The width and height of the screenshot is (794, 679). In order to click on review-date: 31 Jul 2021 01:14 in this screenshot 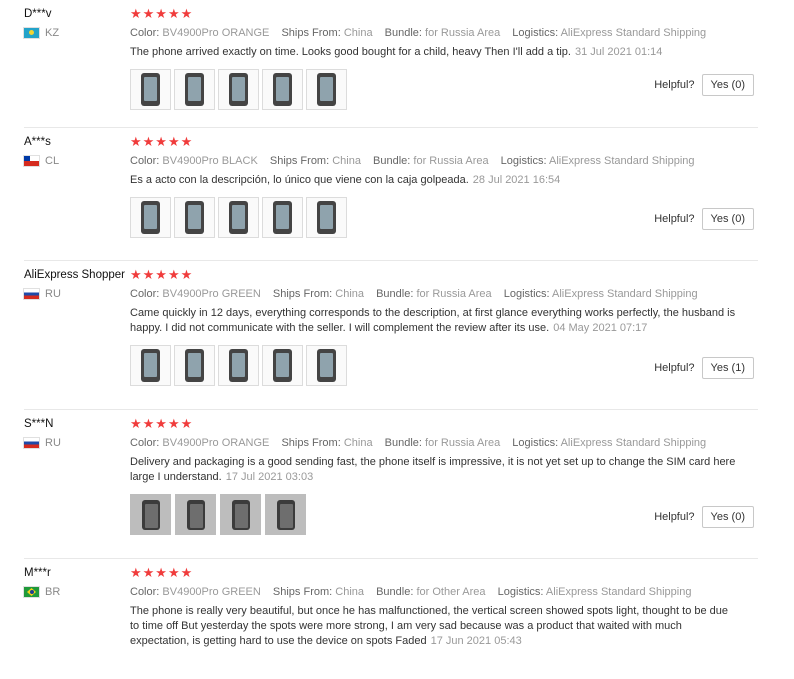, I will do `click(618, 52)`.